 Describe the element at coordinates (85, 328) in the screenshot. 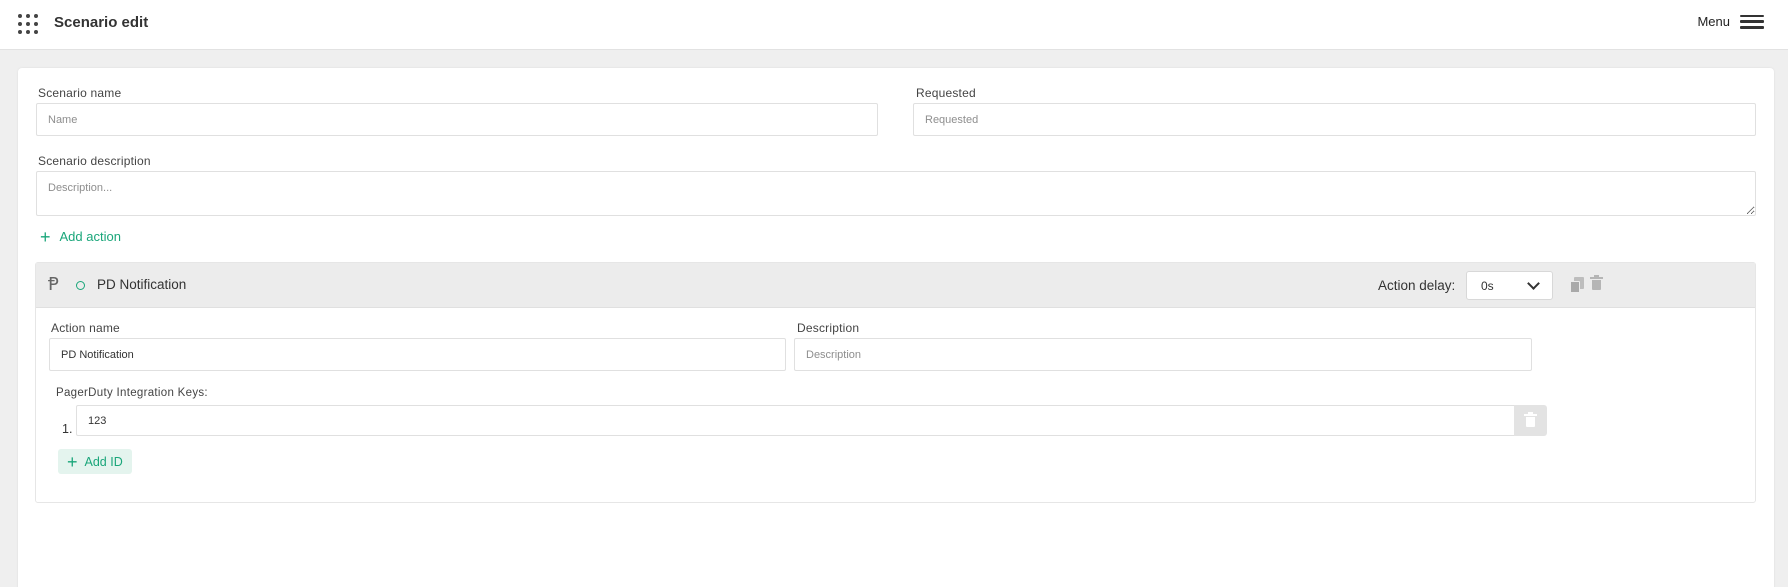

I see `action-name-label: Action name` at that location.